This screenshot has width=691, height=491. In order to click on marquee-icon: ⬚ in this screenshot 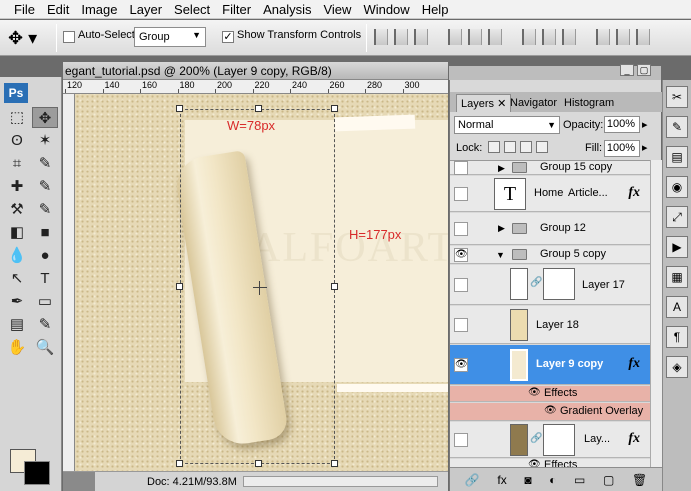, I will do `click(17, 117)`.